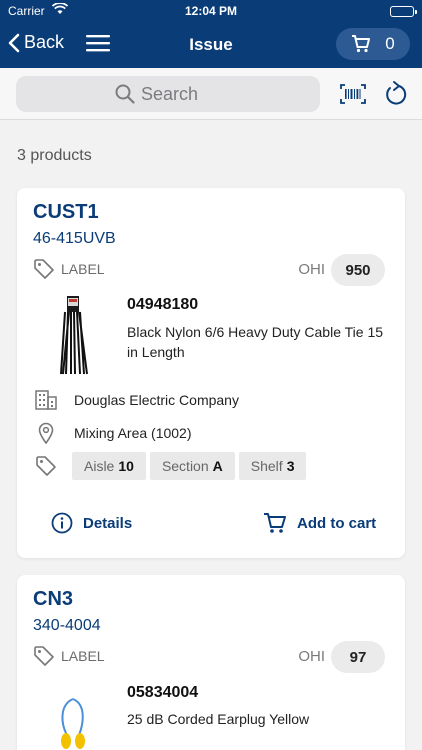  Describe the element at coordinates (108, 523) in the screenshot. I see `details-label: Details` at that location.